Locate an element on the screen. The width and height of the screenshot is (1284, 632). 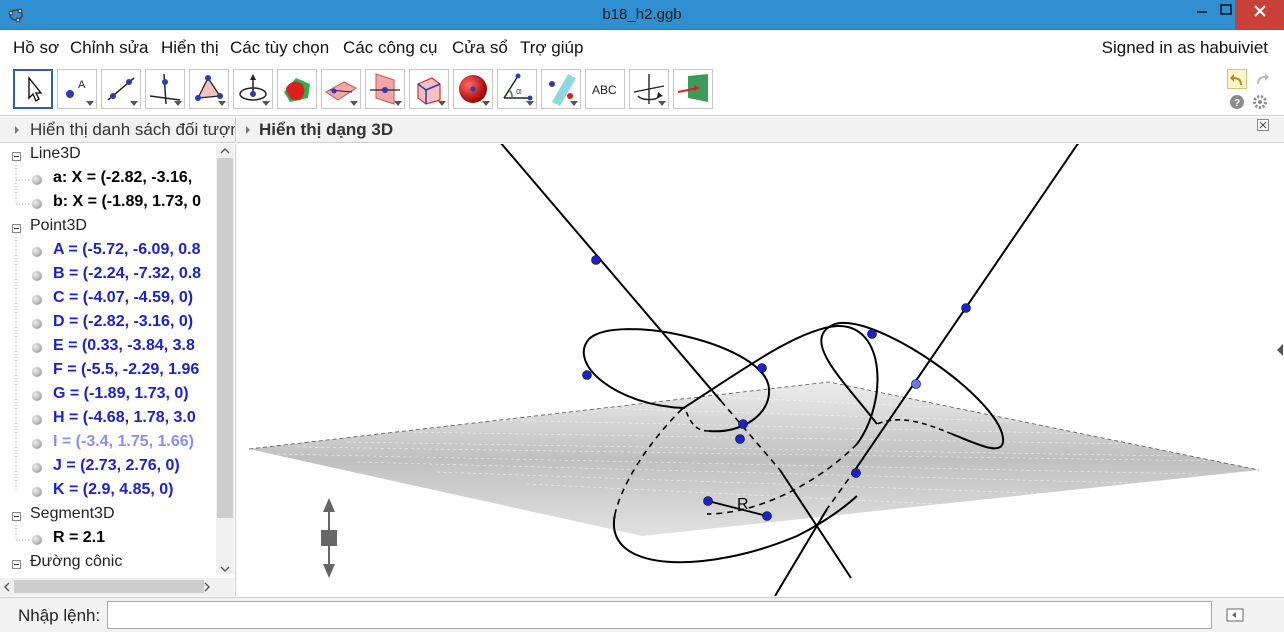
scroll-thumb is located at coordinates (225, 338).